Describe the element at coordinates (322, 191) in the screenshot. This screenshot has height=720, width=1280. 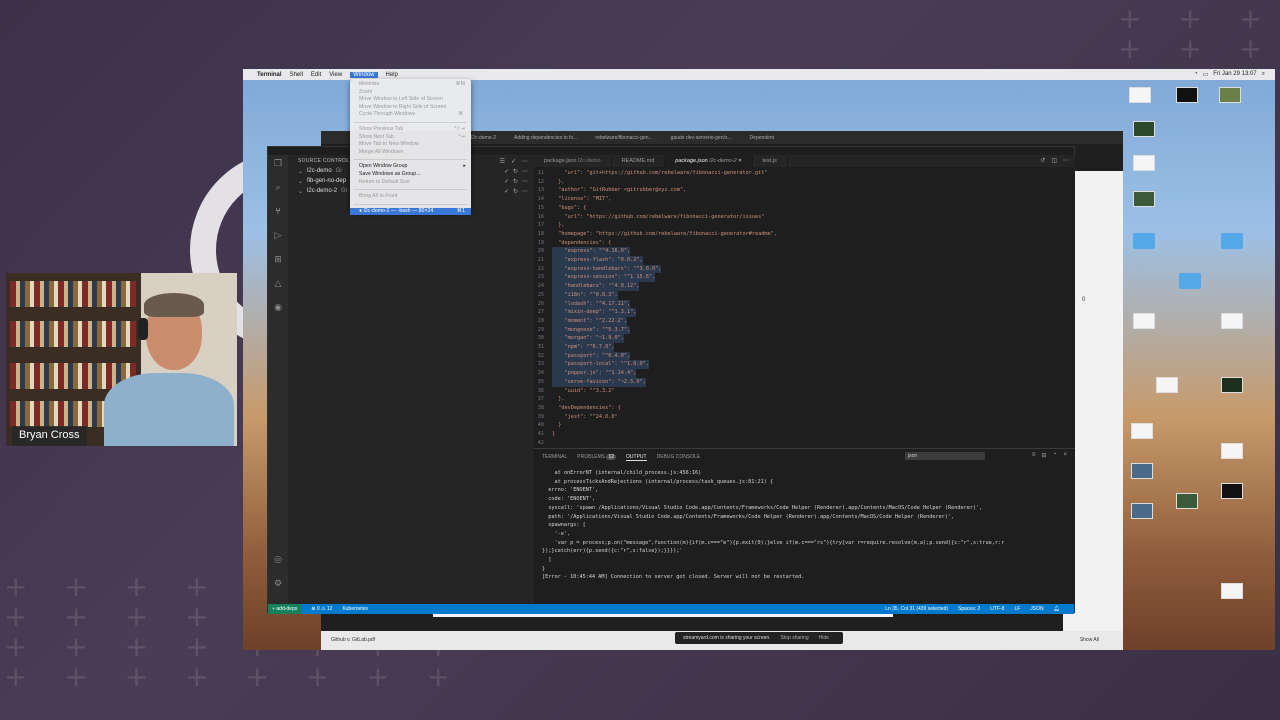
I see `repo-item-l2c-demo-2: ⌄ l2c-demo-2 Gi` at that location.